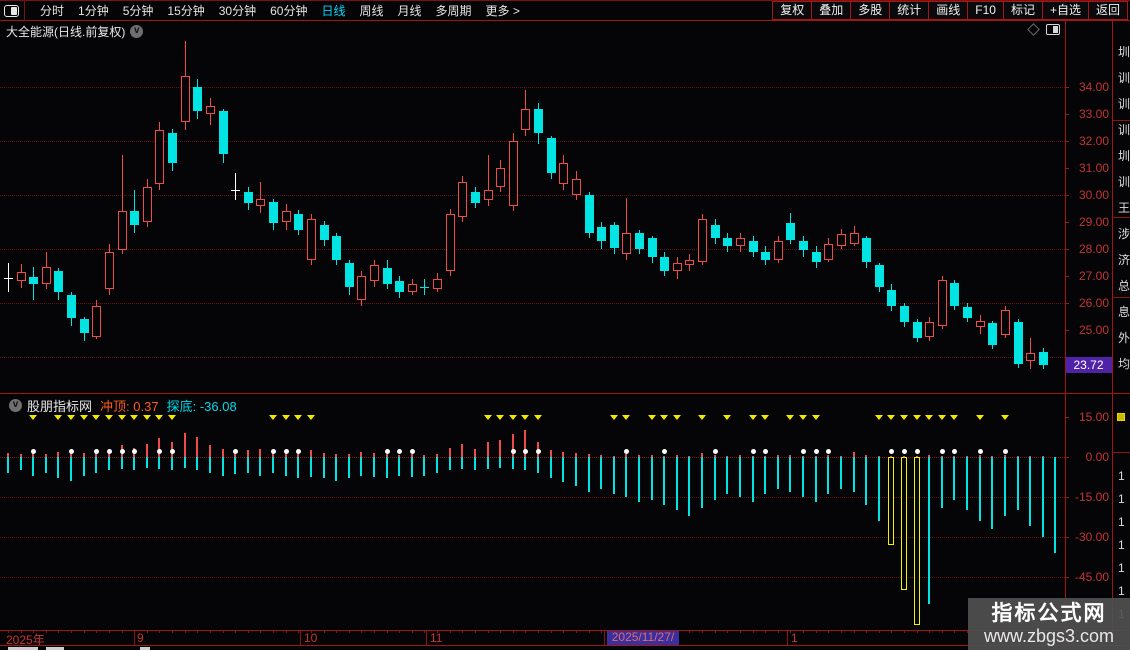 Image resolution: width=1130 pixels, height=650 pixels. I want to click on indicator-name: 股朋指标网, so click(60, 406).